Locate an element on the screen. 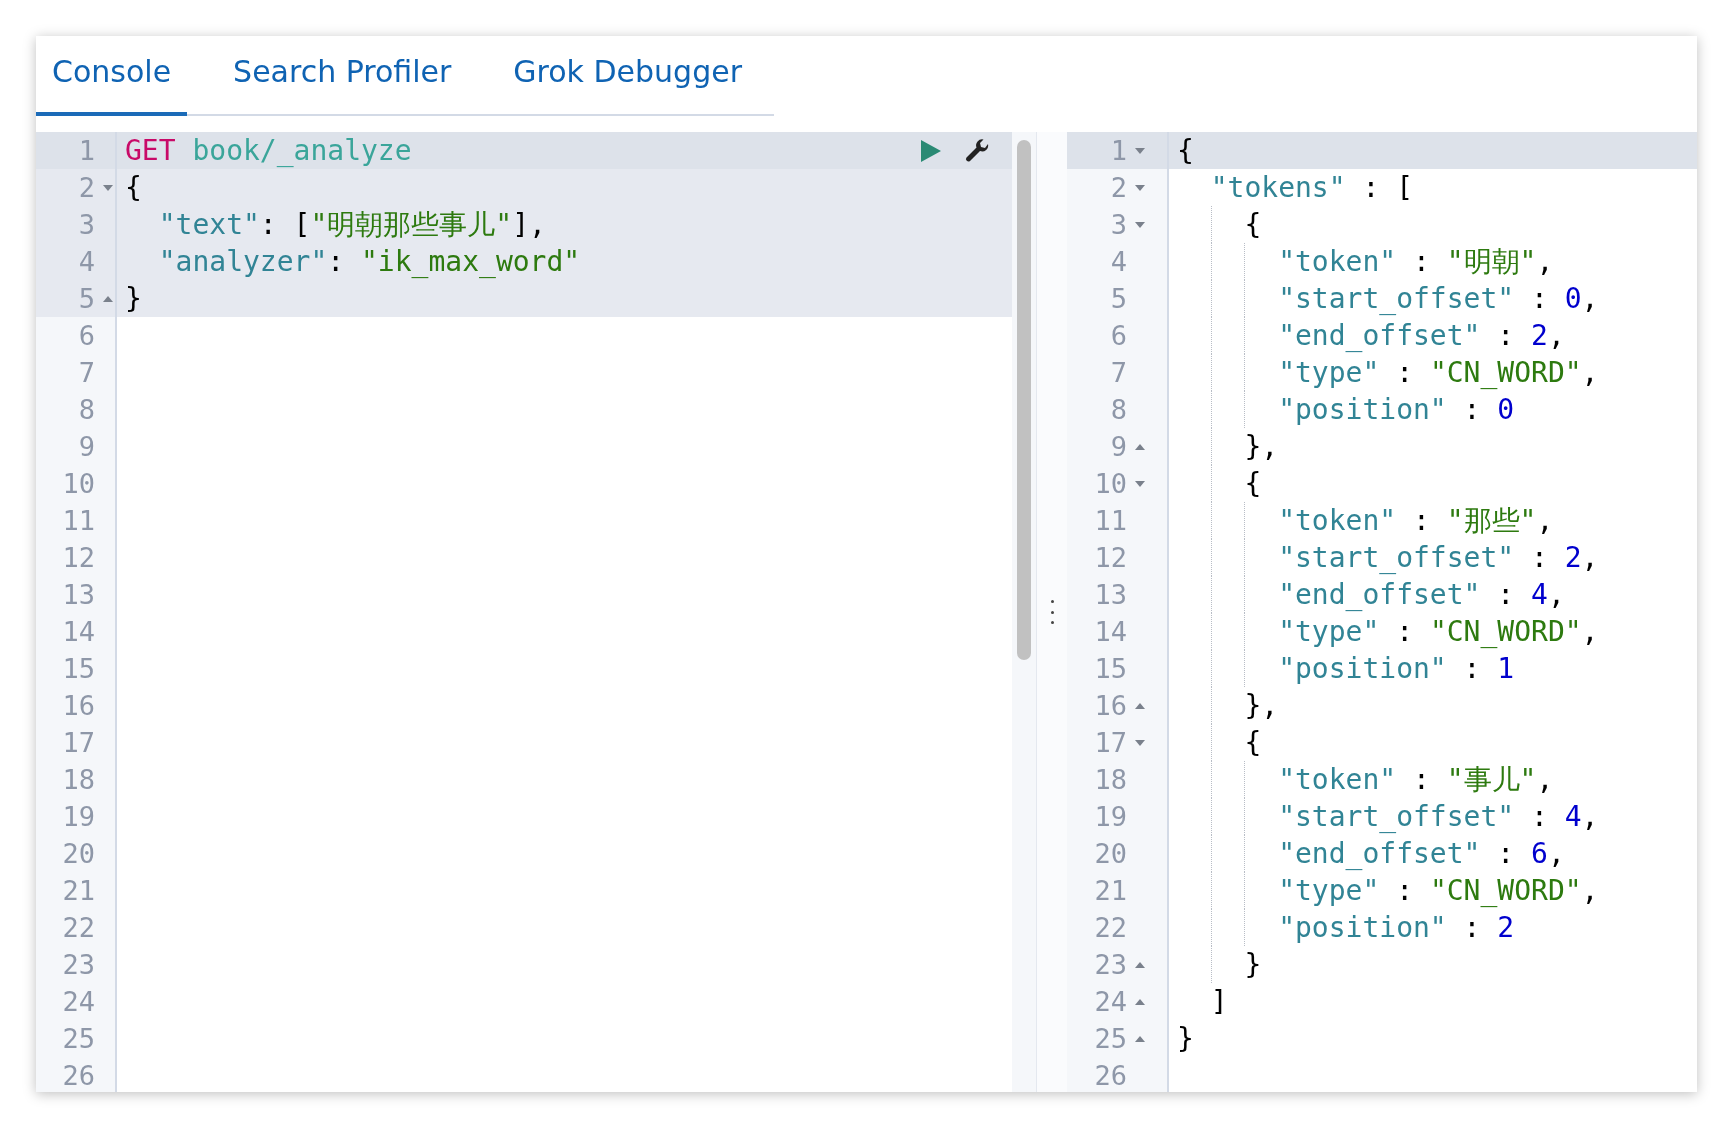 Image resolution: width=1732 pixels, height=1128 pixels. code-token: "ik_max_word" is located at coordinates (471, 262).